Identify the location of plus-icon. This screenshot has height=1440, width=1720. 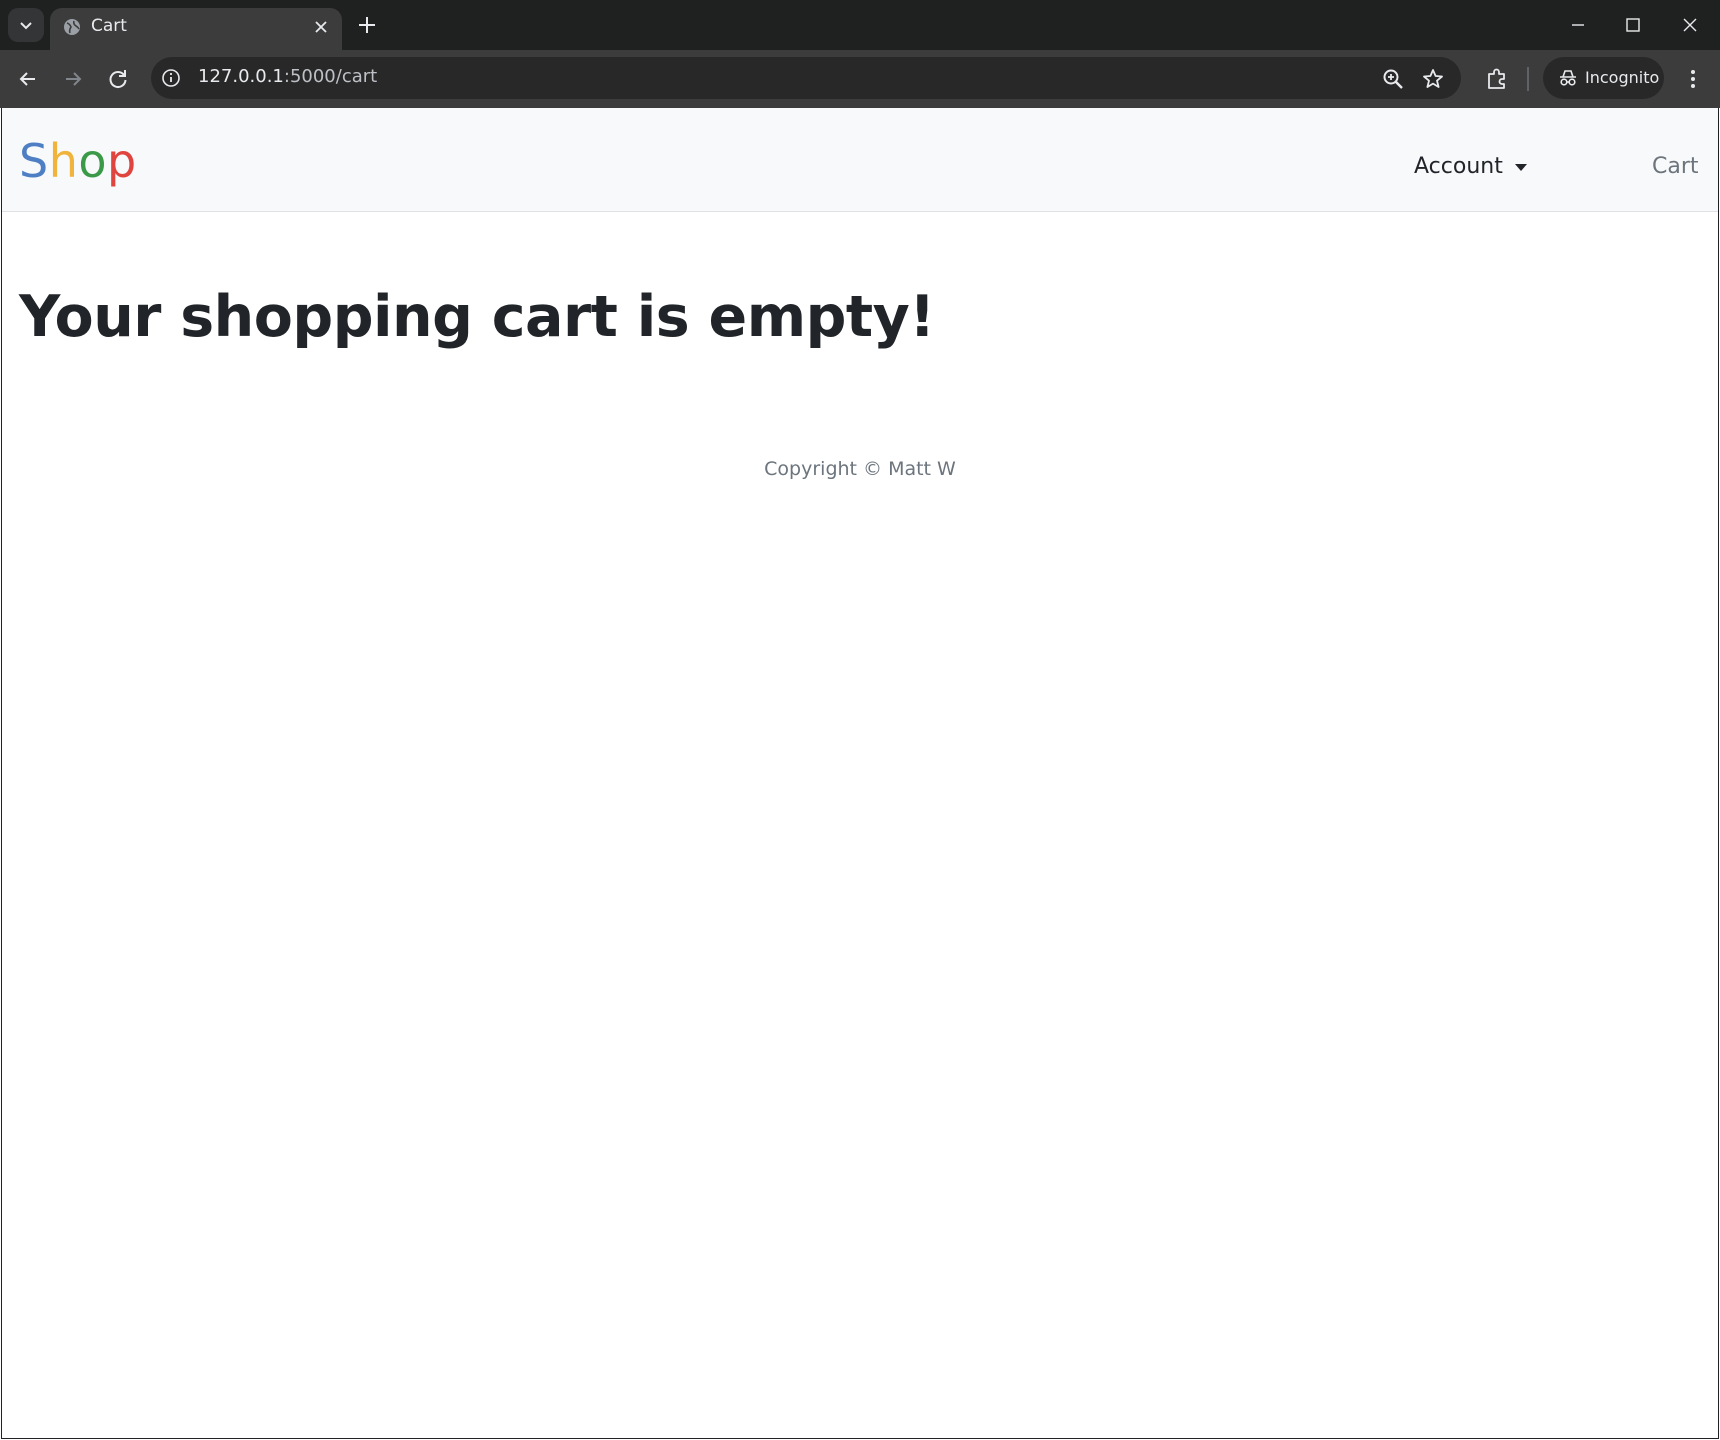
(367, 25).